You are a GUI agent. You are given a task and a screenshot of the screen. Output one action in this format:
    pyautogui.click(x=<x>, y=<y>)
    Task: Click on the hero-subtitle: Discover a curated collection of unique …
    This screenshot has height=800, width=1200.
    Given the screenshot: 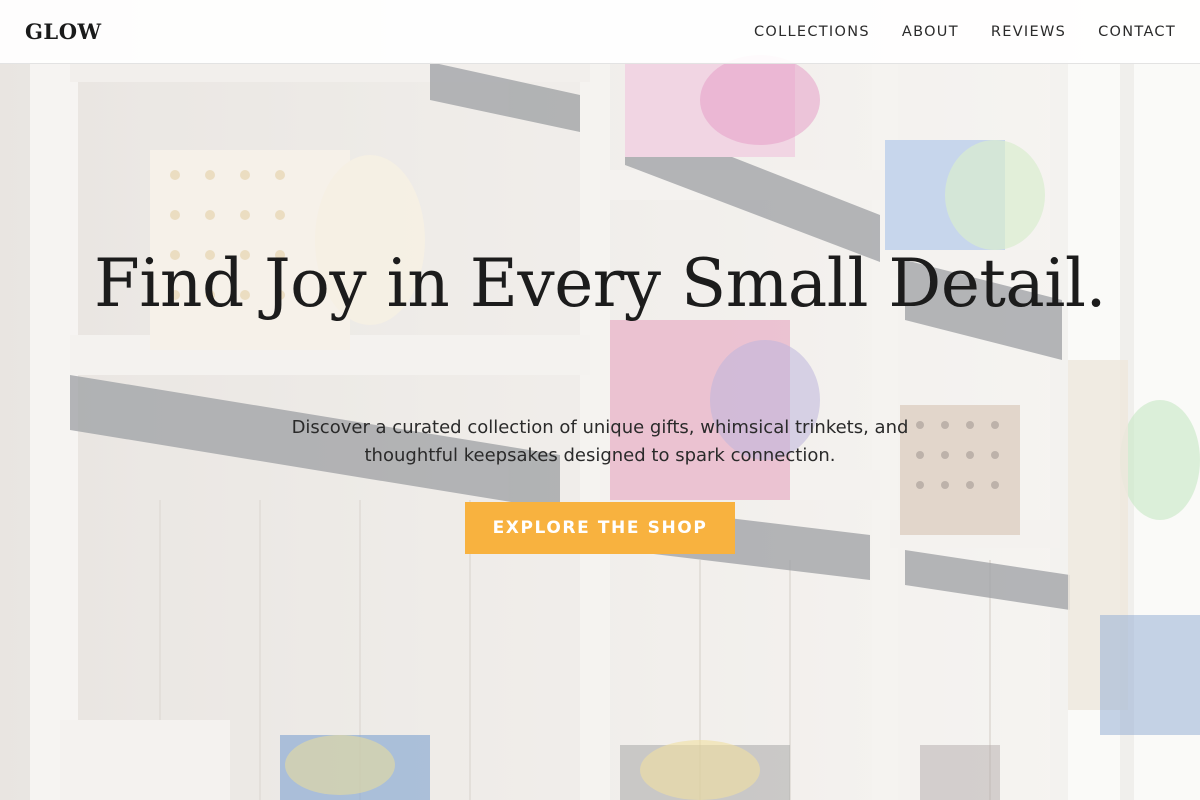 What is the action you would take?
    pyautogui.click(x=600, y=441)
    